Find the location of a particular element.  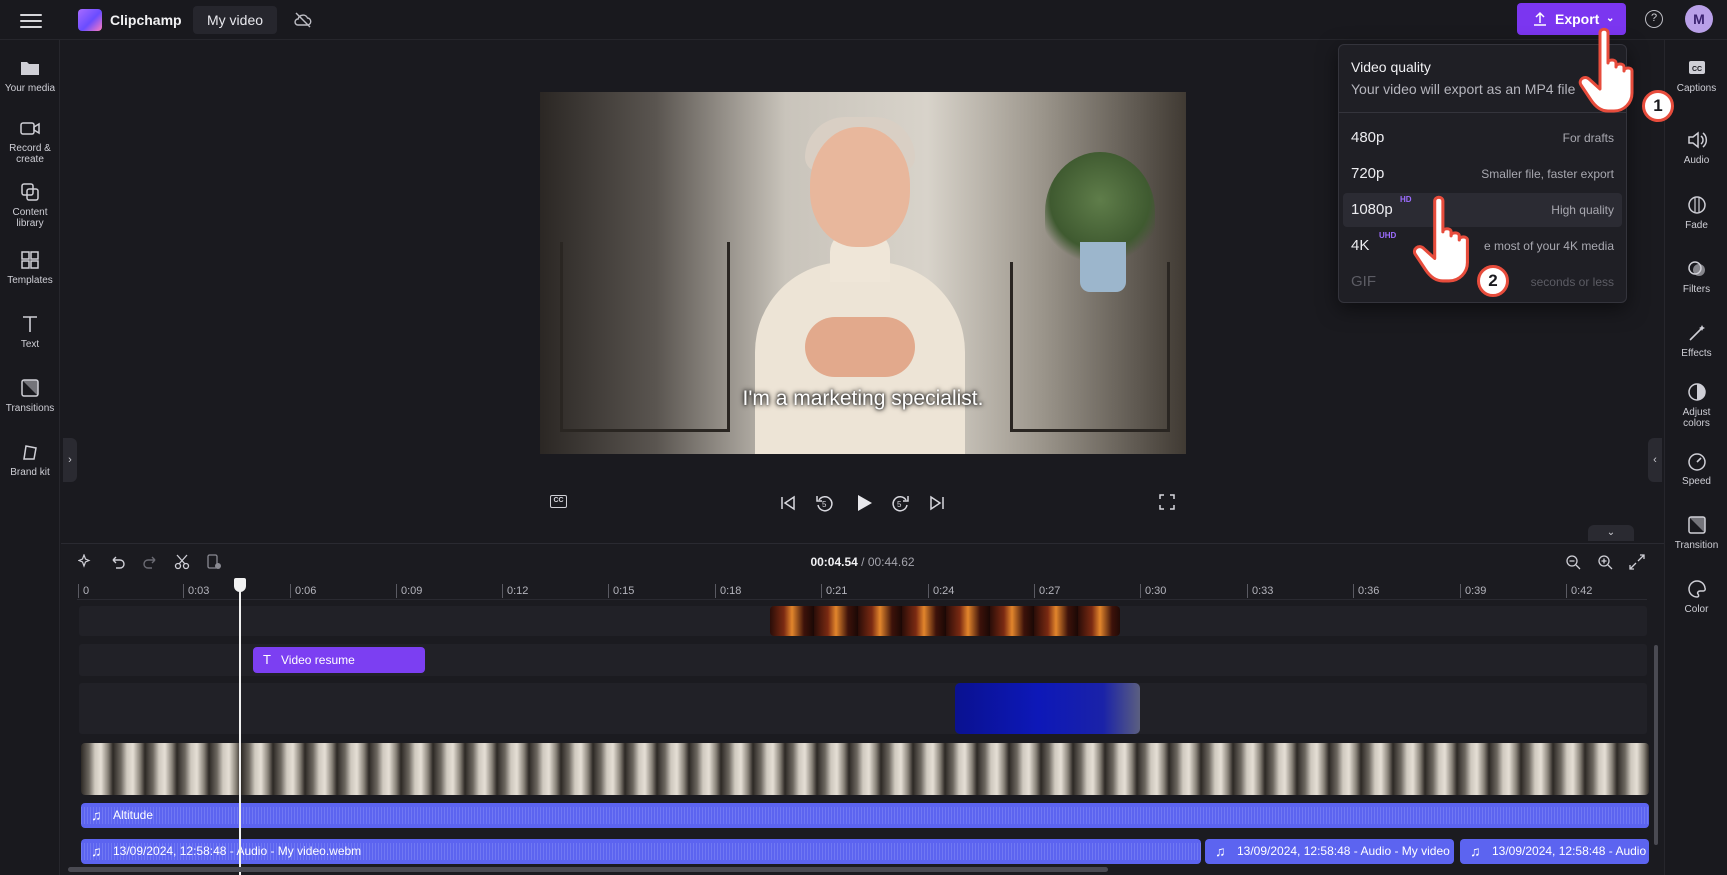

sidebar-item-your-media: Your media is located at coordinates (30, 76).